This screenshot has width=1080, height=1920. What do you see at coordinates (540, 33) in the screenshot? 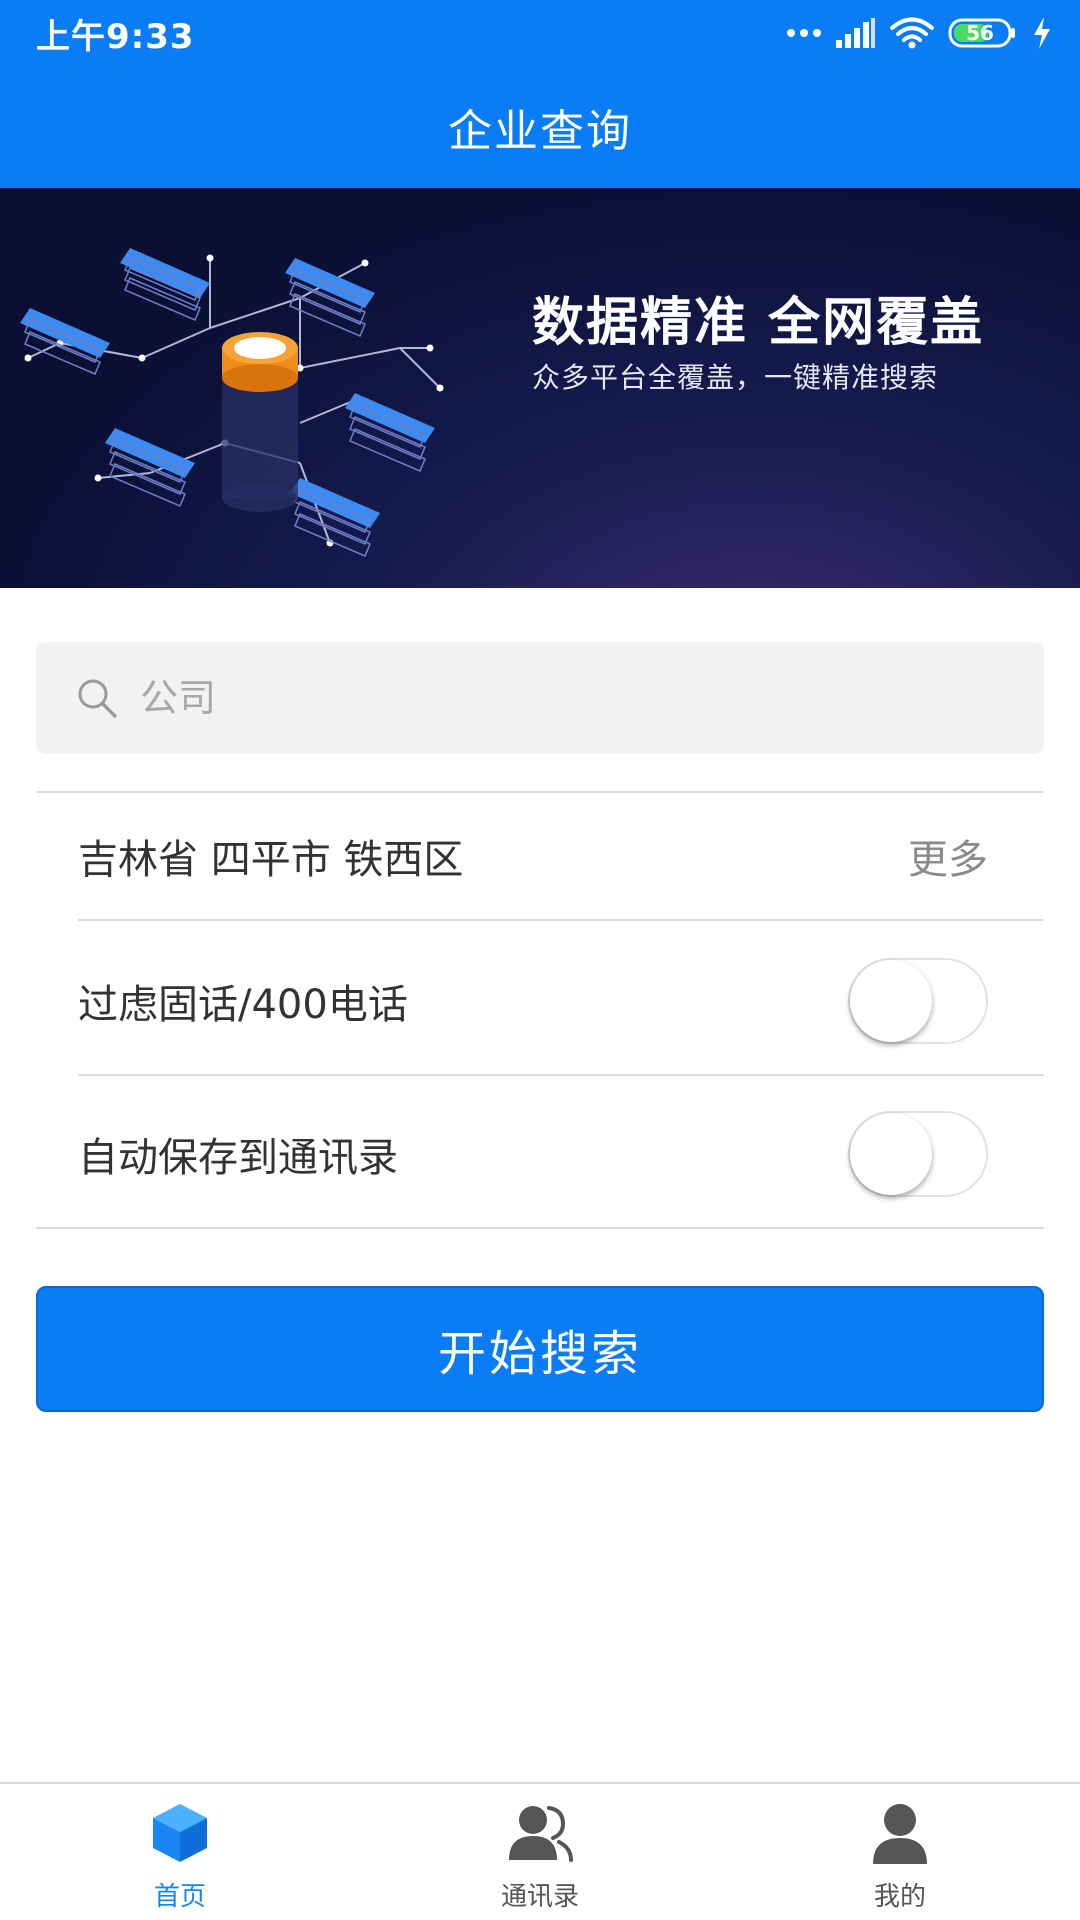
I see `status-bar: 上午9:33 56` at bounding box center [540, 33].